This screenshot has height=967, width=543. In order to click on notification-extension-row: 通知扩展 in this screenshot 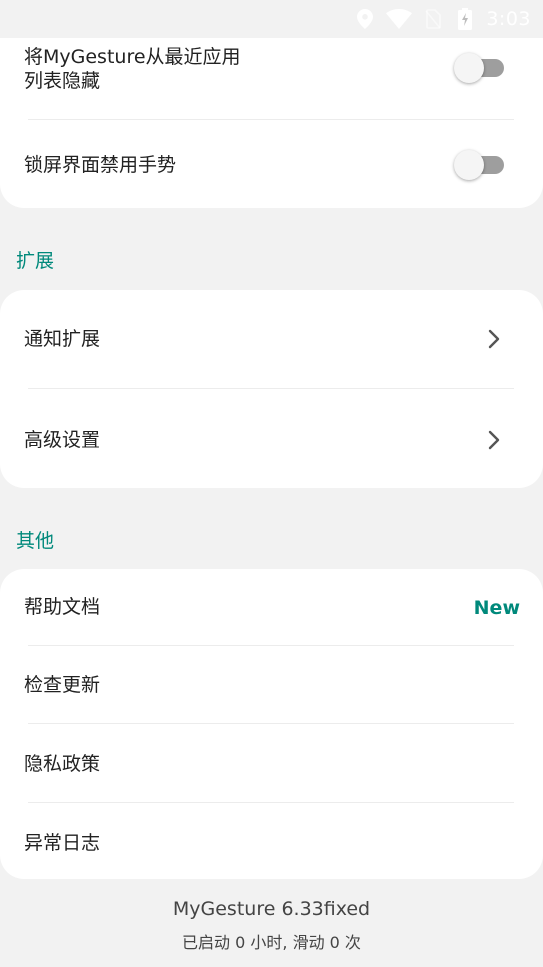, I will do `click(271, 339)`.